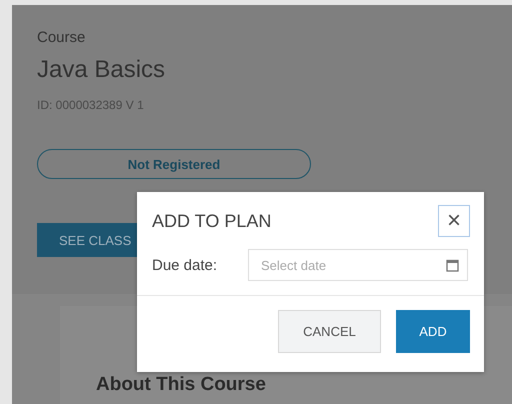  What do you see at coordinates (101, 70) in the screenshot?
I see `course-title: Java Basics` at bounding box center [101, 70].